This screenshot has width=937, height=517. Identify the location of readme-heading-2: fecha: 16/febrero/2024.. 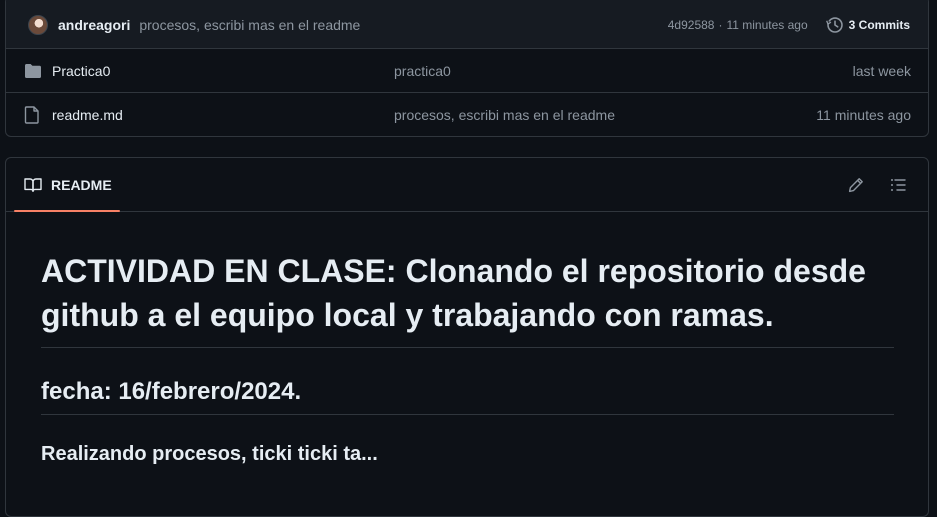
(467, 381).